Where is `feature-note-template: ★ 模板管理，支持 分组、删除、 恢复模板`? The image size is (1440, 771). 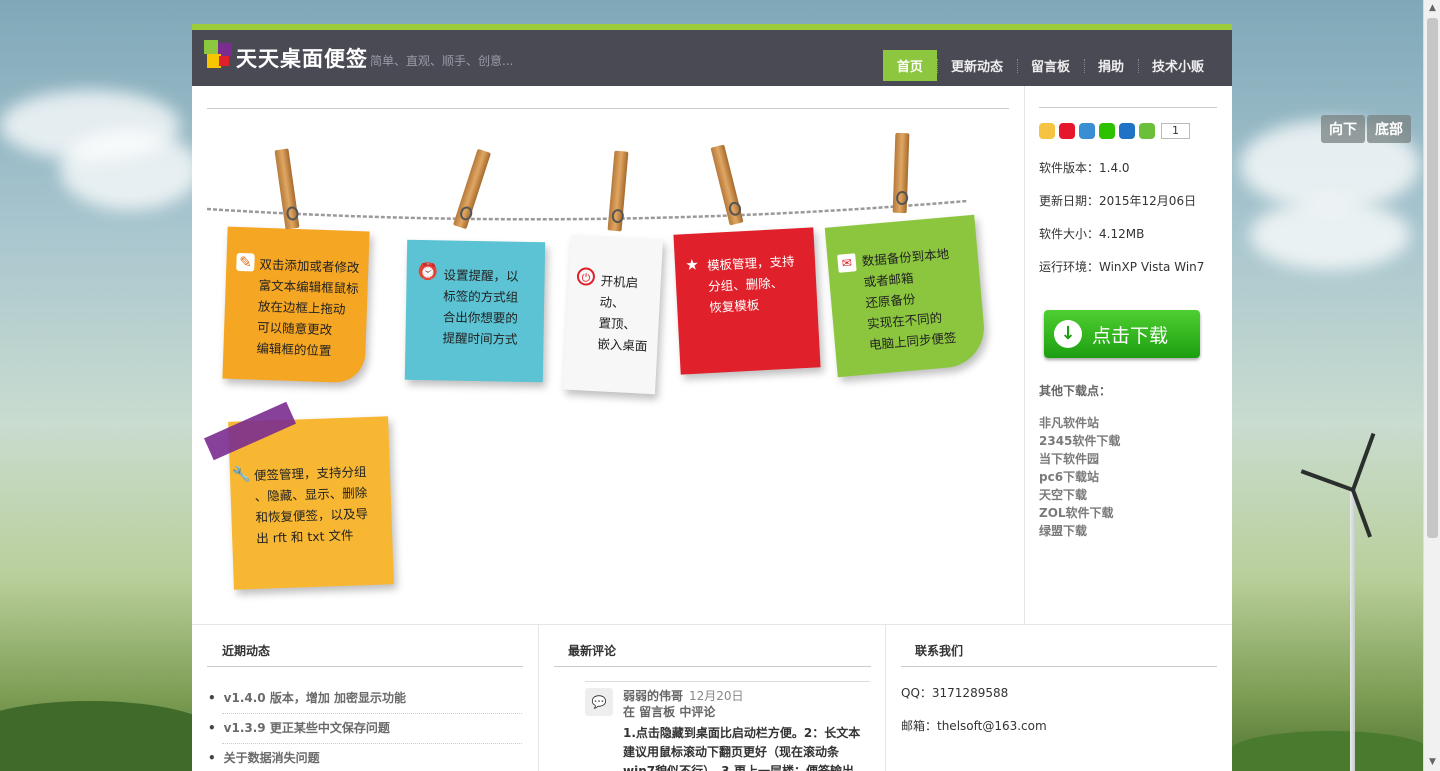
feature-note-template: ★ 模板管理，支持 分组、删除、 恢复模板 is located at coordinates (747, 301).